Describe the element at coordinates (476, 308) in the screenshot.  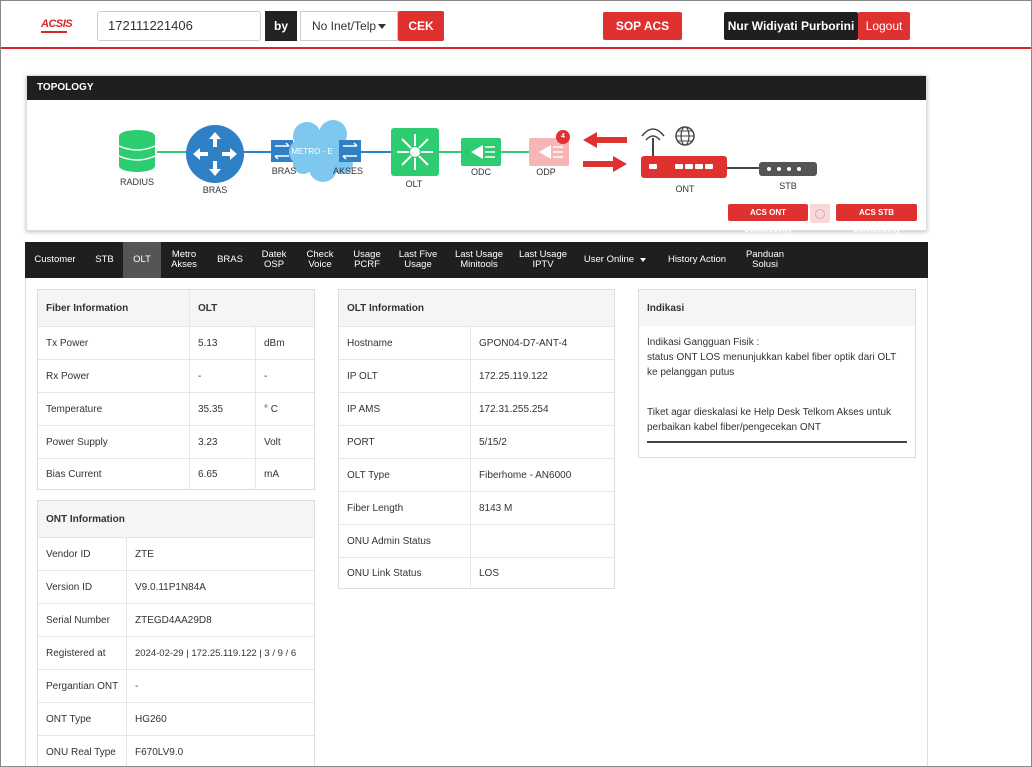
I see `table-header-row: OLT Information` at that location.